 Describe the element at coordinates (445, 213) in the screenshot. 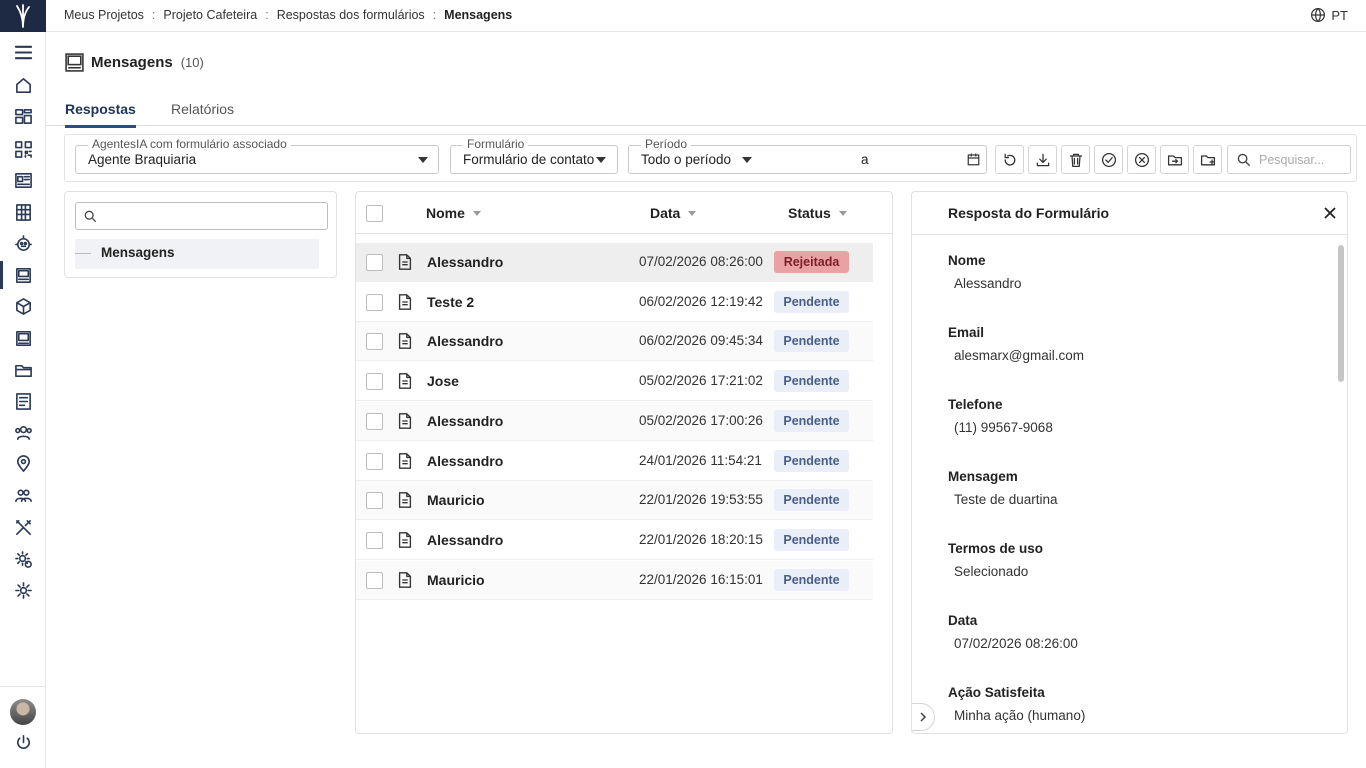

I see `column-header-name-label: Nome` at that location.